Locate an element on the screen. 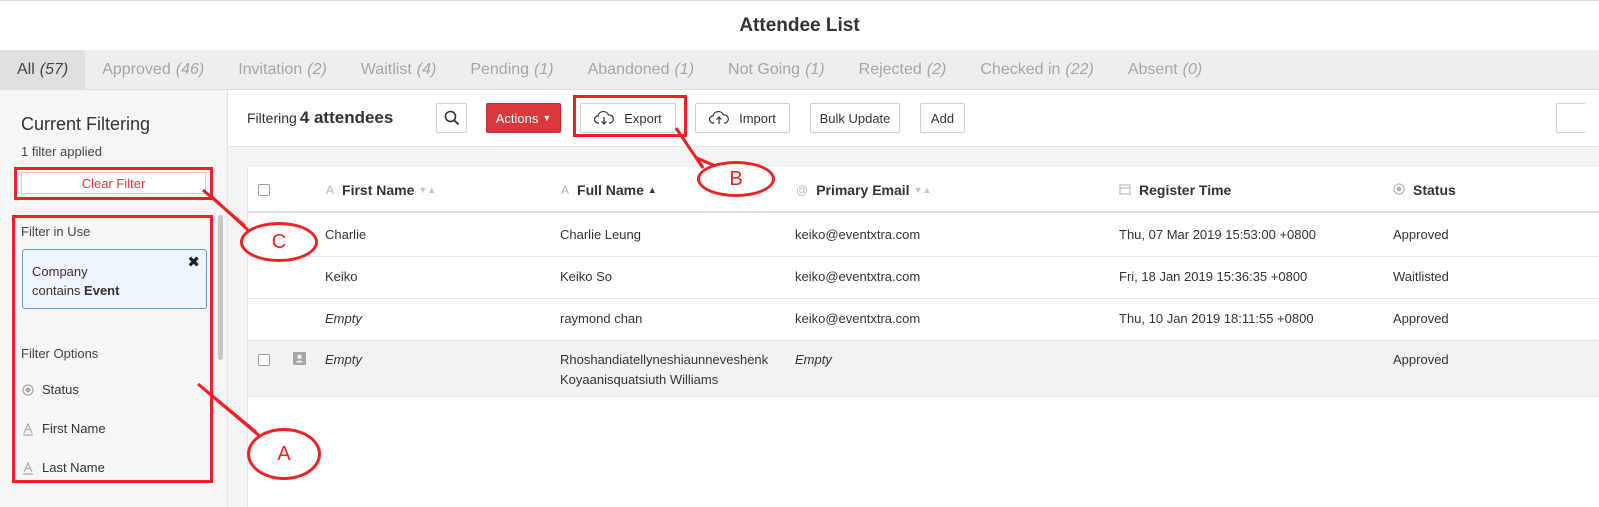 Image resolution: width=1599 pixels, height=507 pixels. annotation-label-c: C is located at coordinates (279, 242).